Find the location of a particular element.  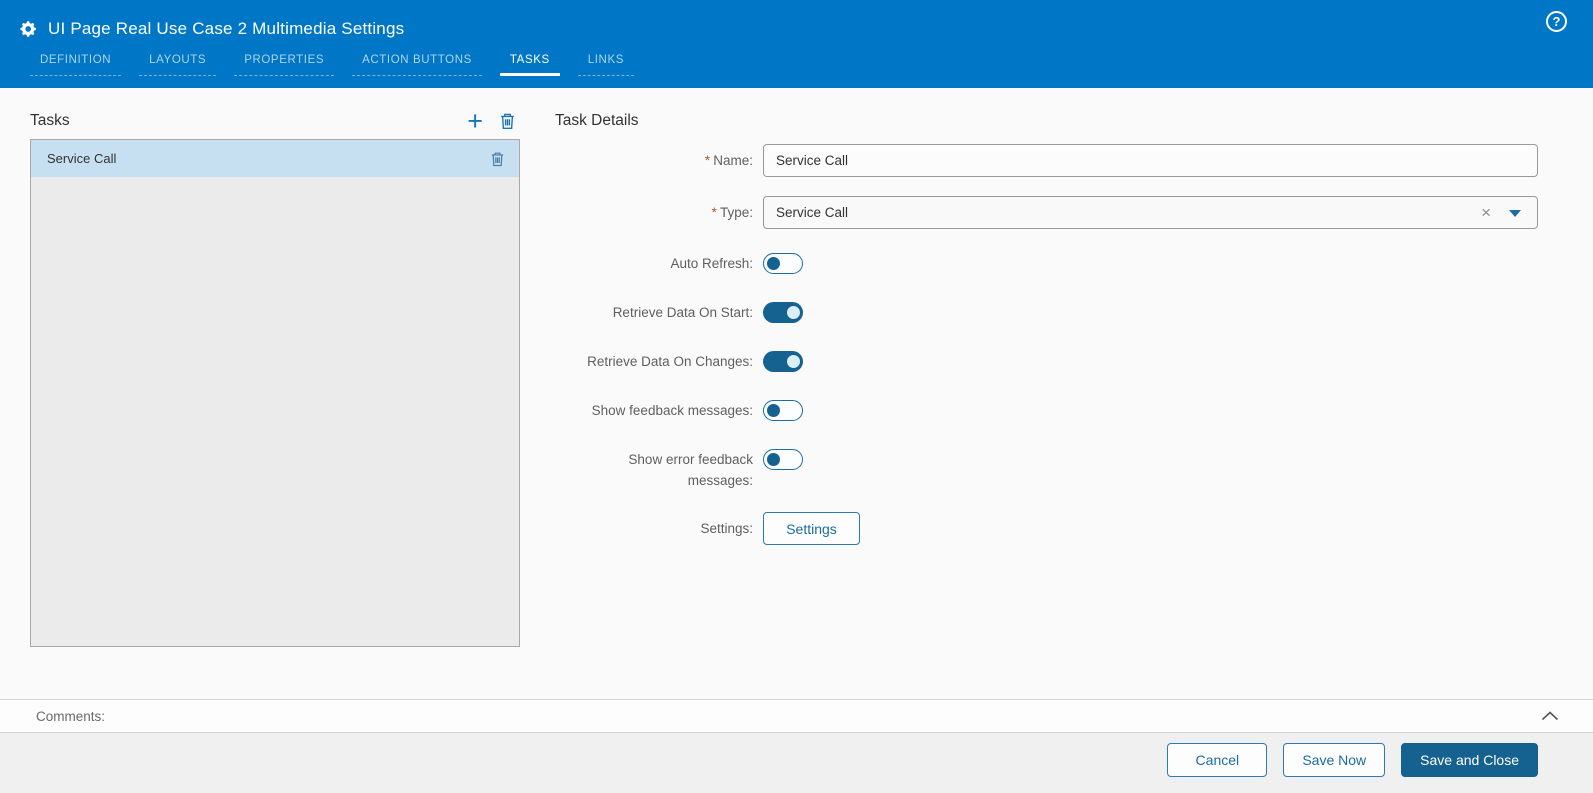

show-feedback-messages-toggle is located at coordinates (783, 410).